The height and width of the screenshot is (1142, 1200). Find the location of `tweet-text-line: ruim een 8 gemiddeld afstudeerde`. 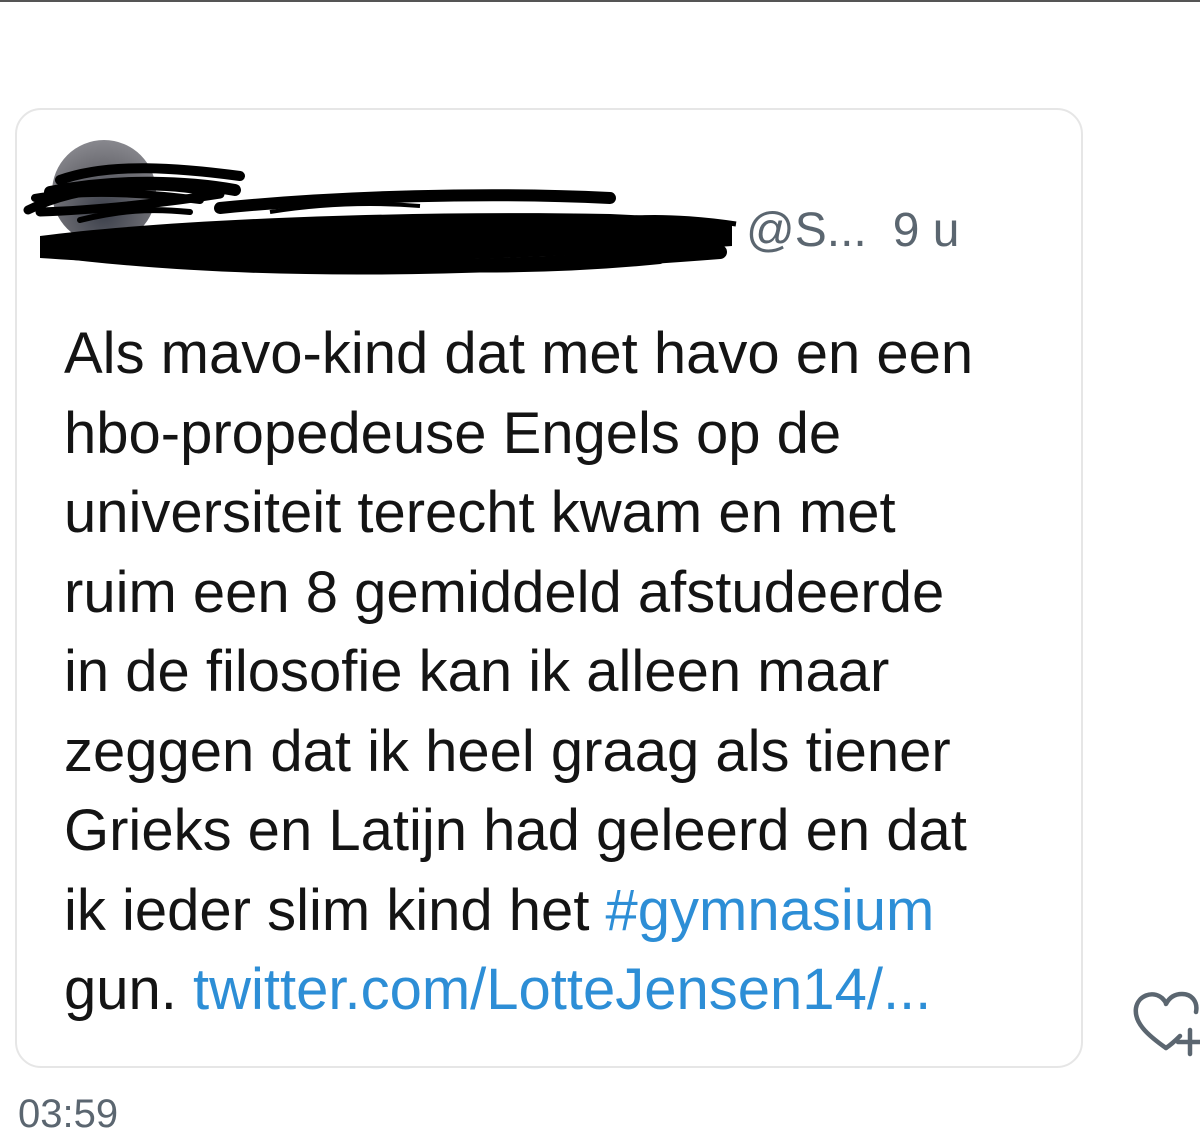

tweet-text-line: ruim een 8 gemiddeld afstudeerde is located at coordinates (504, 592).